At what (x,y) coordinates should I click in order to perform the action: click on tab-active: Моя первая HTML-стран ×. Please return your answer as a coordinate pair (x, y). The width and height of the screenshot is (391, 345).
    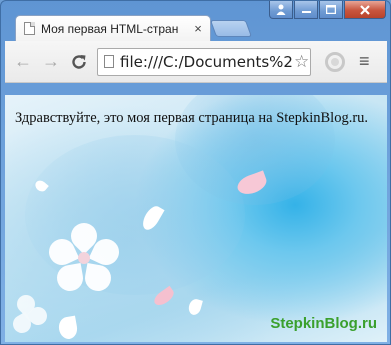
    Looking at the image, I should click on (113, 28).